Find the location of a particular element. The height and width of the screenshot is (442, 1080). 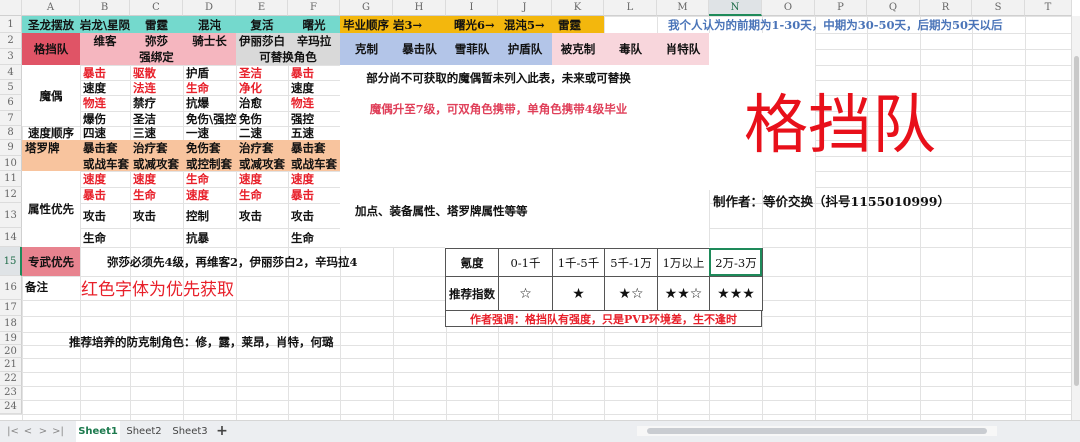

grad-order-label: 毕业顺序 岩3→ is located at coordinates (394, 24).